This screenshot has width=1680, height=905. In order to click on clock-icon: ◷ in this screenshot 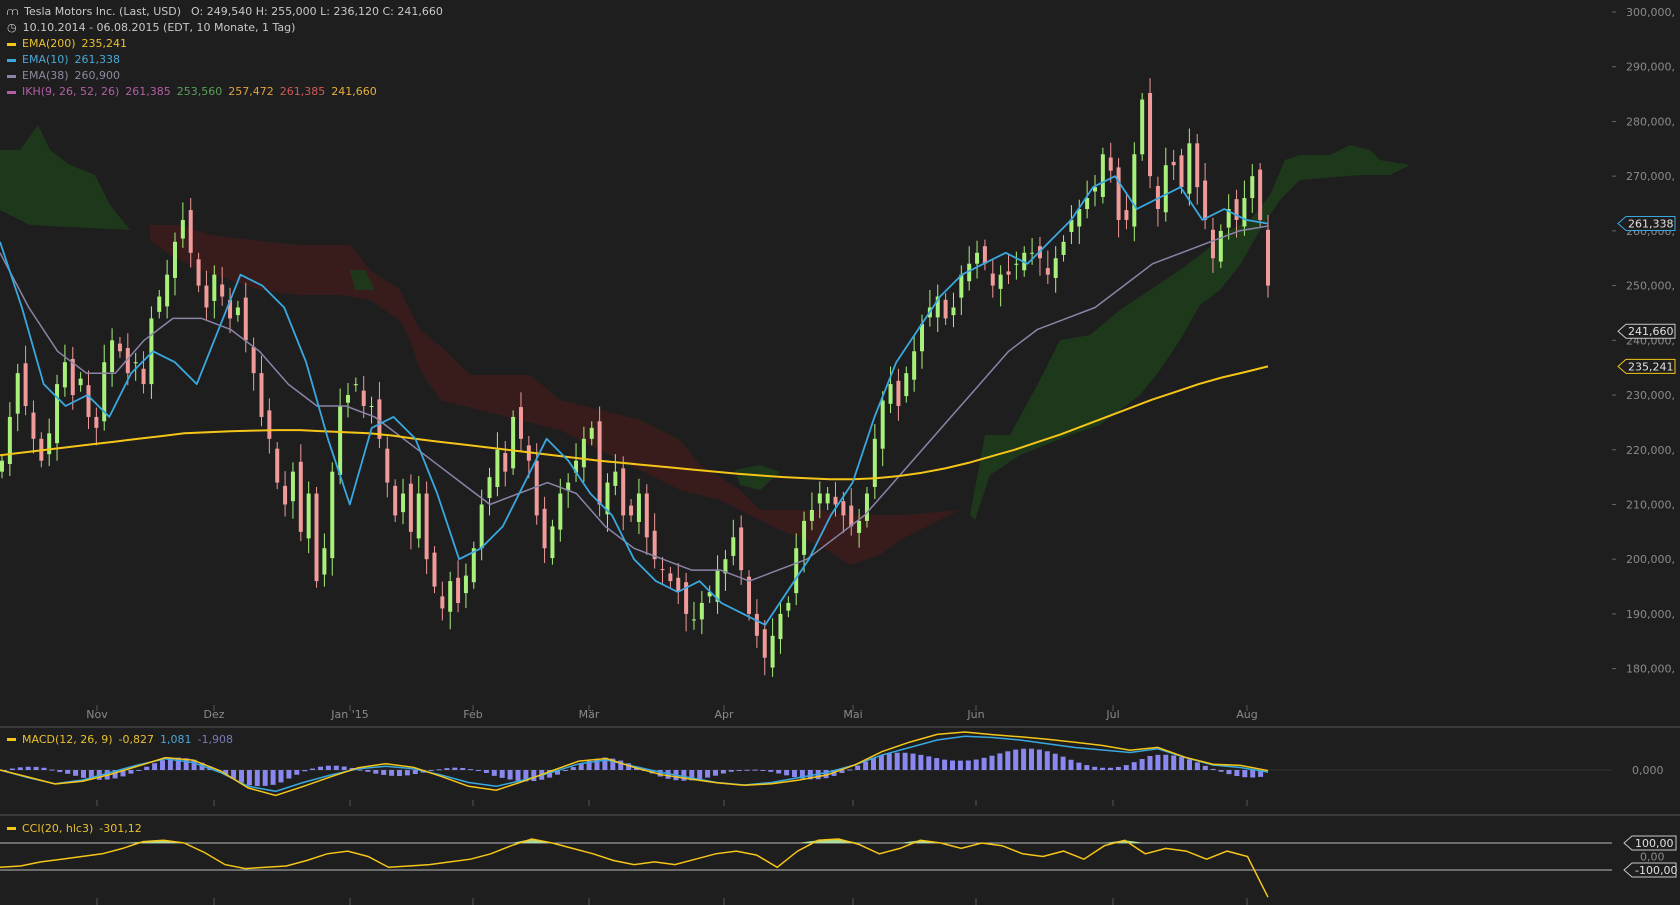, I will do `click(12, 27)`.